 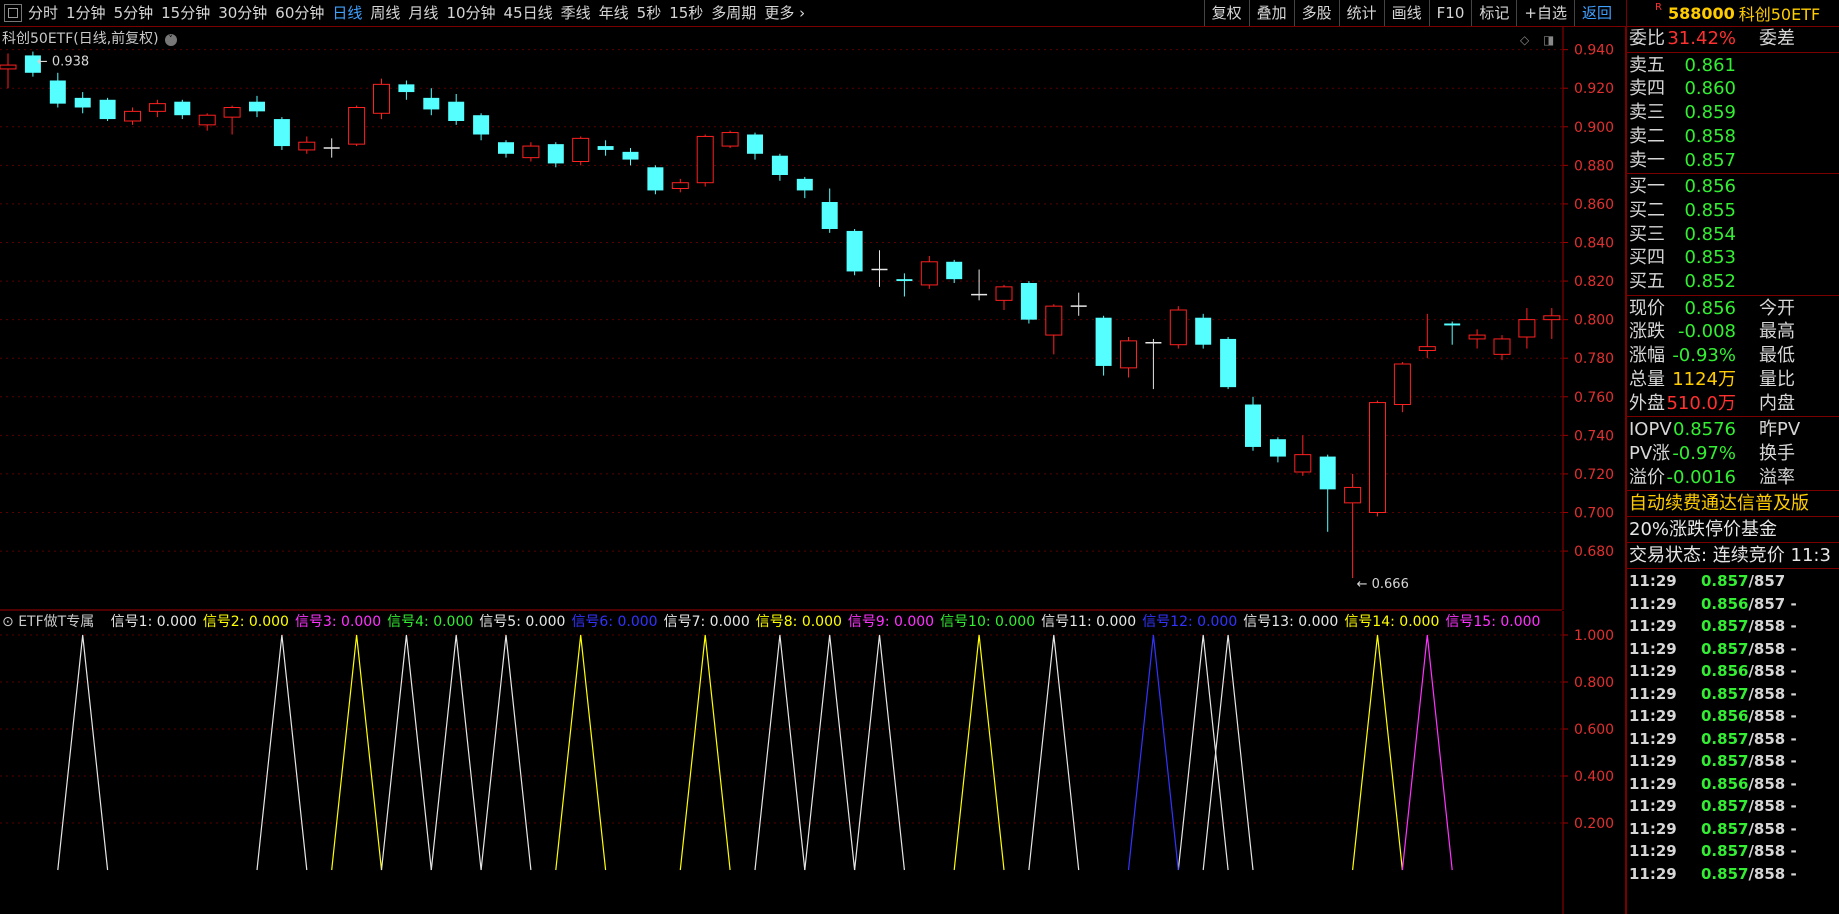 What do you see at coordinates (246, 13) in the screenshot?
I see `period-tab-4: 30分钟` at bounding box center [246, 13].